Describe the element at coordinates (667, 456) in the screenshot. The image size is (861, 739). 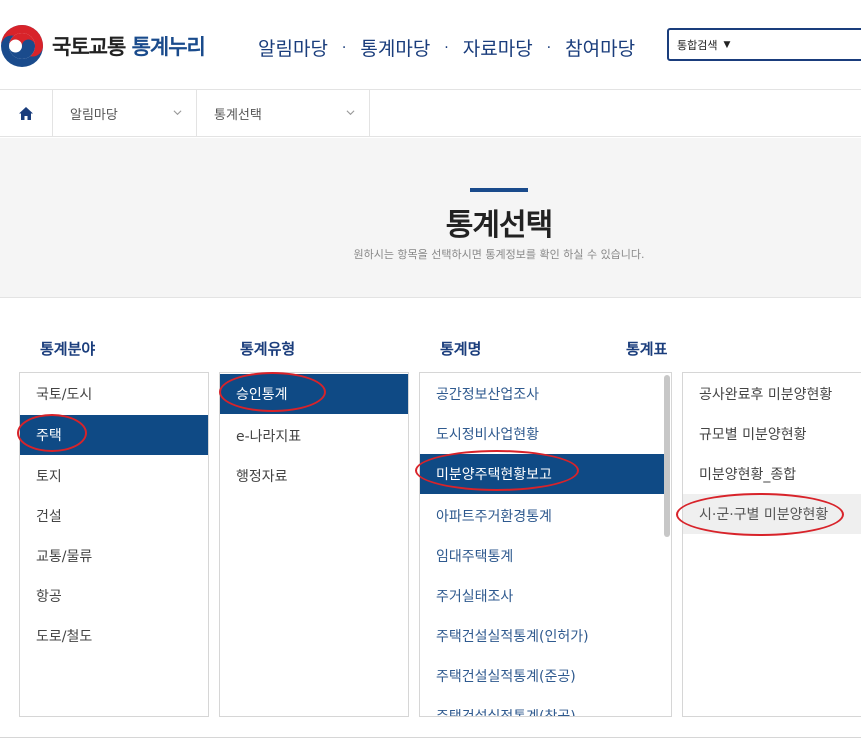
I see `scrollbar-thumb` at that location.